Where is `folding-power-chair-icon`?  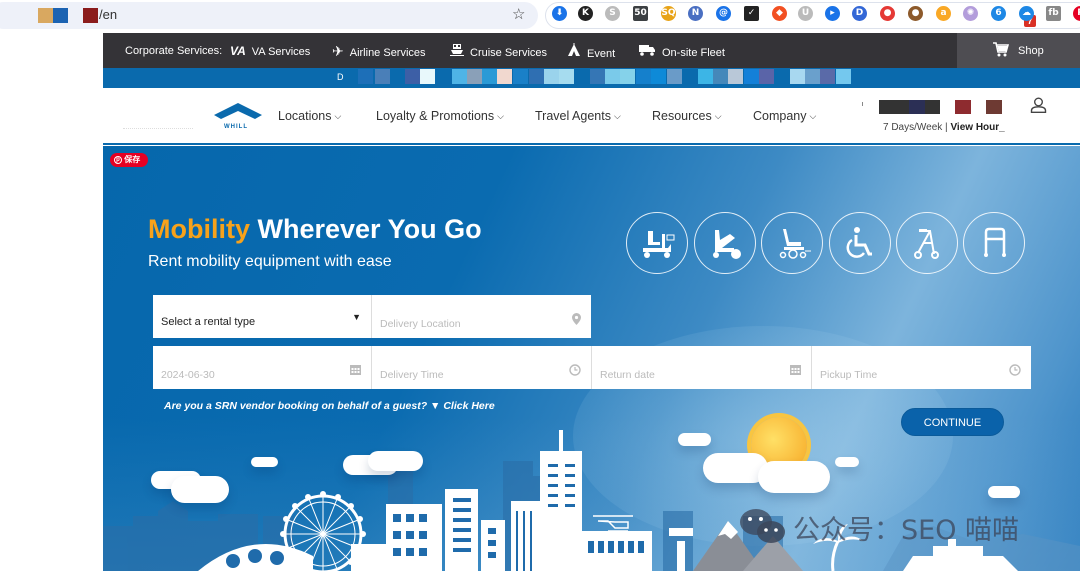 folding-power-chair-icon is located at coordinates (727, 244).